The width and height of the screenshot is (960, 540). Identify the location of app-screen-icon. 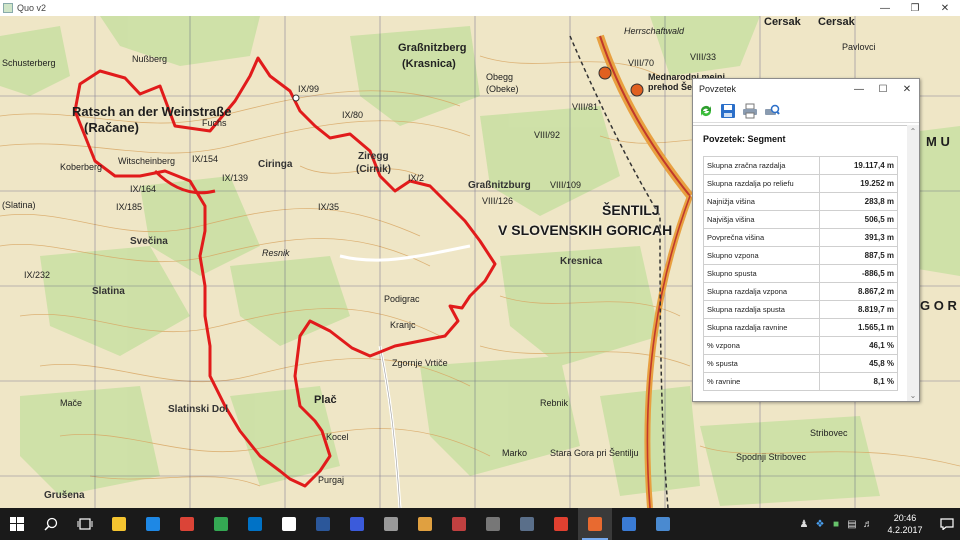
(663, 524).